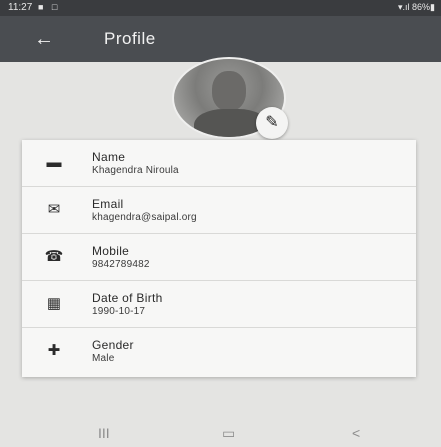 Image resolution: width=441 pixels, height=447 pixels. Describe the element at coordinates (54, 209) in the screenshot. I see `mail-icon: ✉` at that location.